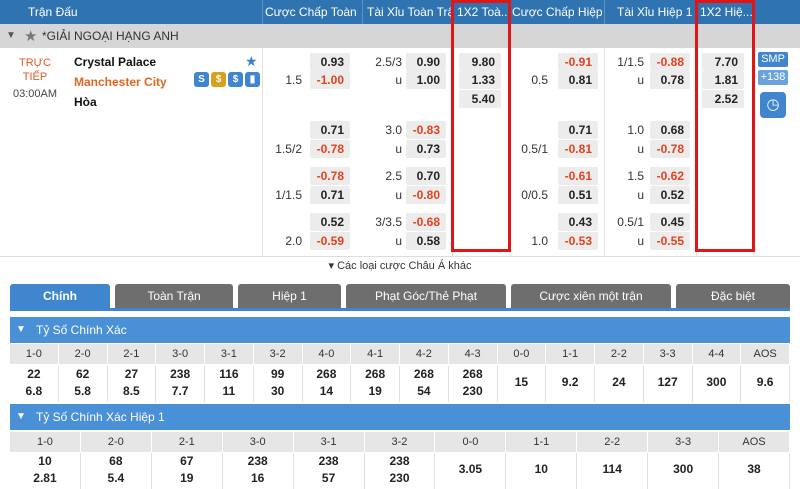  What do you see at coordinates (773, 105) in the screenshot?
I see `history-clock-icon: ◷` at bounding box center [773, 105].